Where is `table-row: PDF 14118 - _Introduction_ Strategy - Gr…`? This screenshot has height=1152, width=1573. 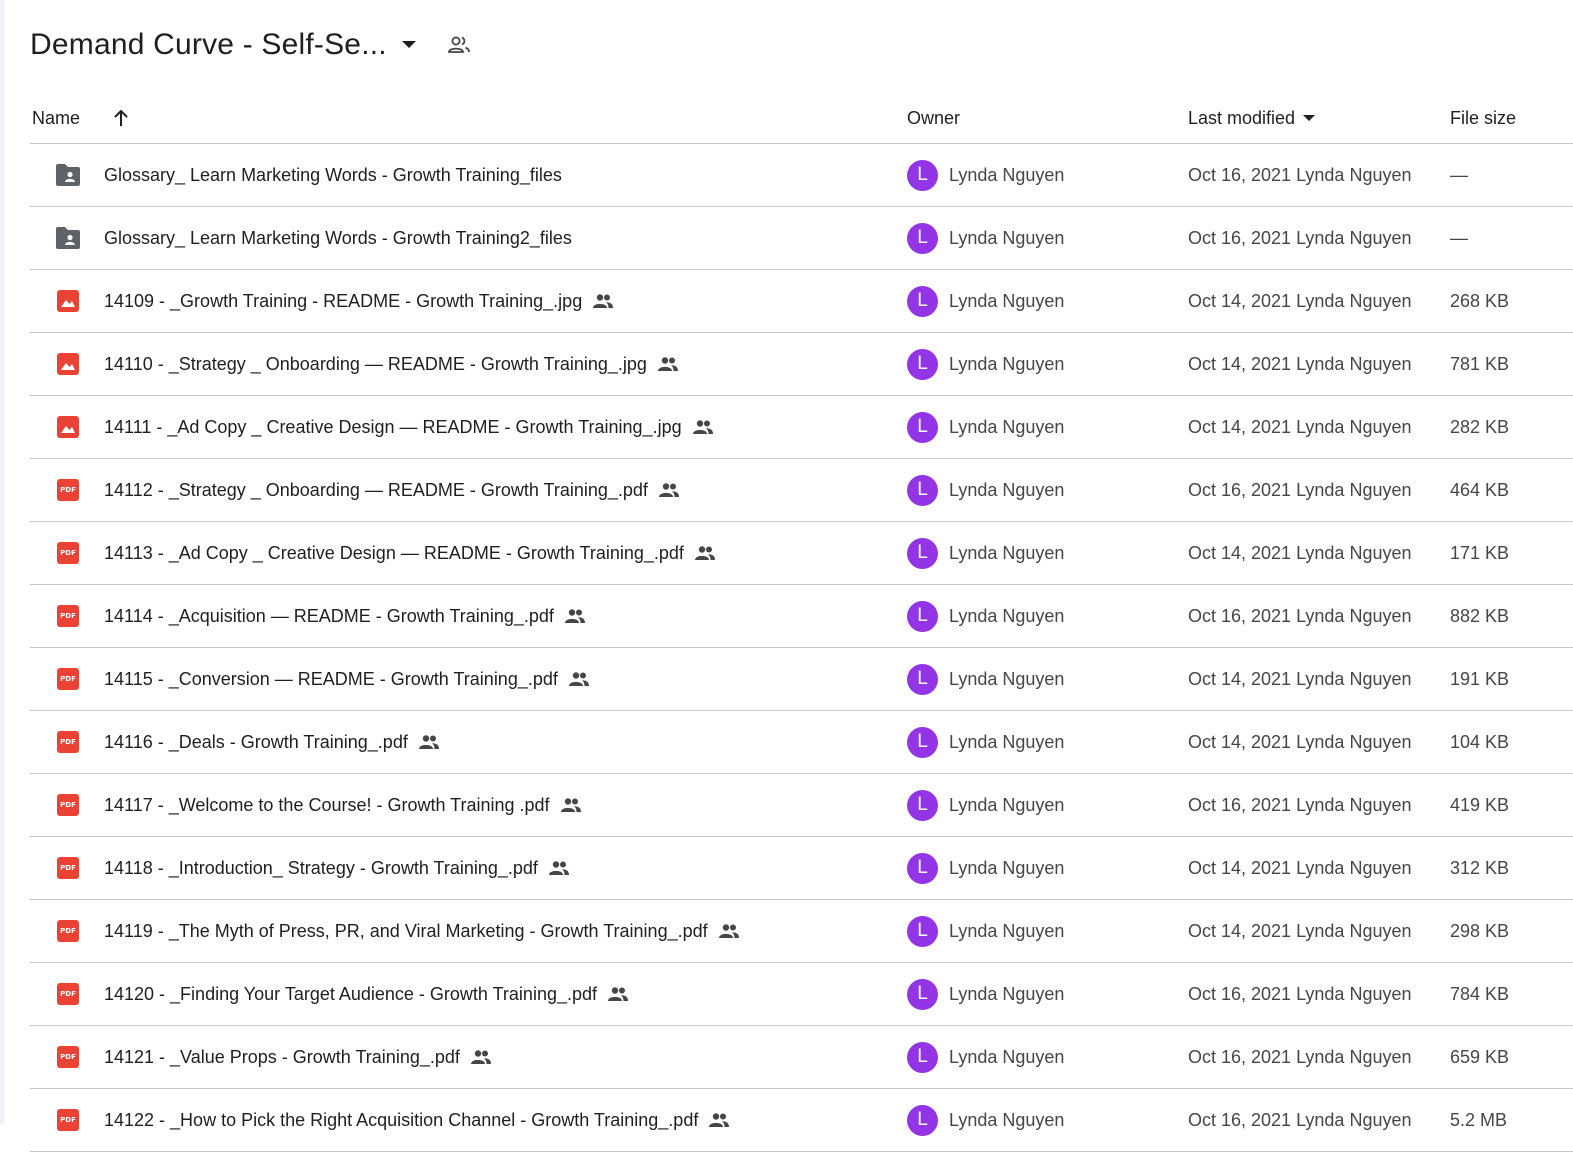
table-row: PDF 14118 - _Introduction_ Strategy - Gr… is located at coordinates (801, 868).